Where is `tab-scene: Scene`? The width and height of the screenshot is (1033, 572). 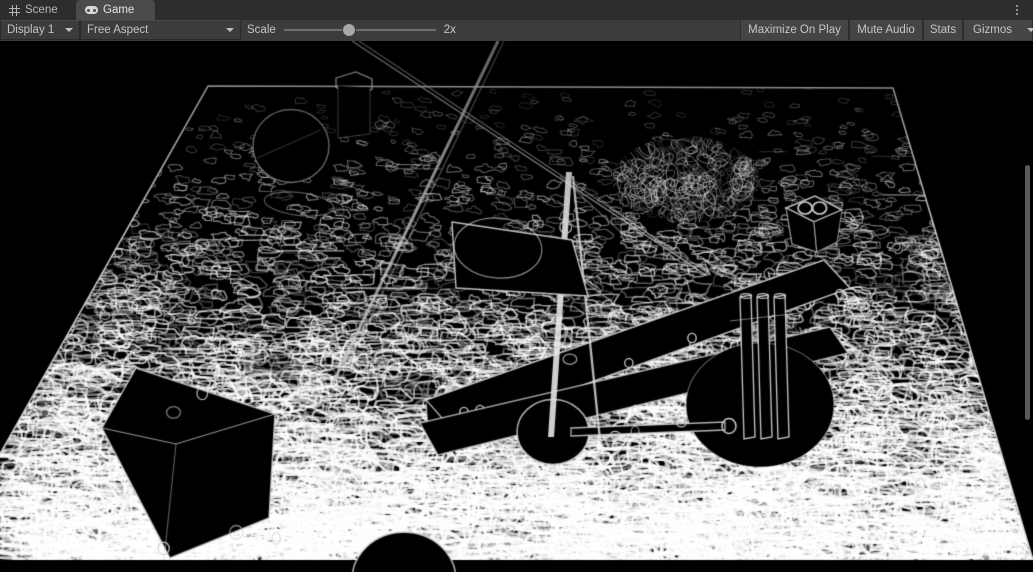 tab-scene: Scene is located at coordinates (38, 10).